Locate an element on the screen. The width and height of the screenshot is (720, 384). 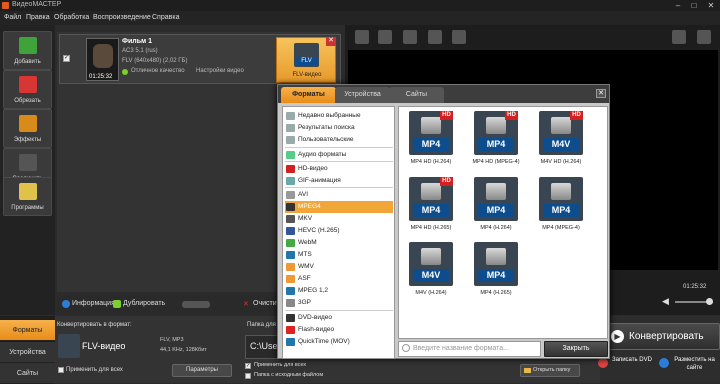
tab-devices: Устройства is located at coordinates (27, 352).